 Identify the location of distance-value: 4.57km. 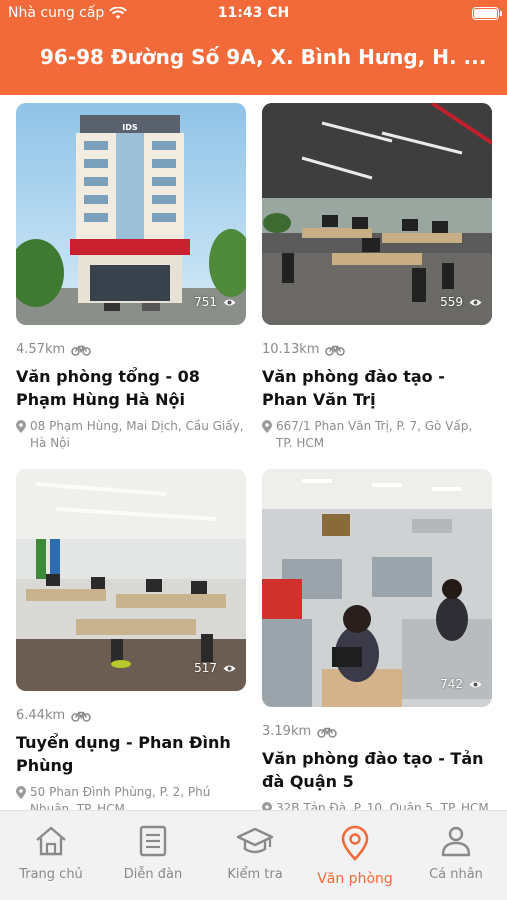
(41, 349).